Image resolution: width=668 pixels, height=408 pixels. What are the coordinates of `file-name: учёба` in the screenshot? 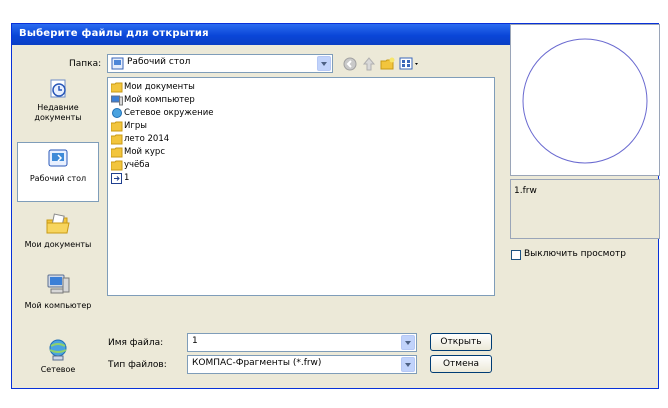 It's located at (137, 165).